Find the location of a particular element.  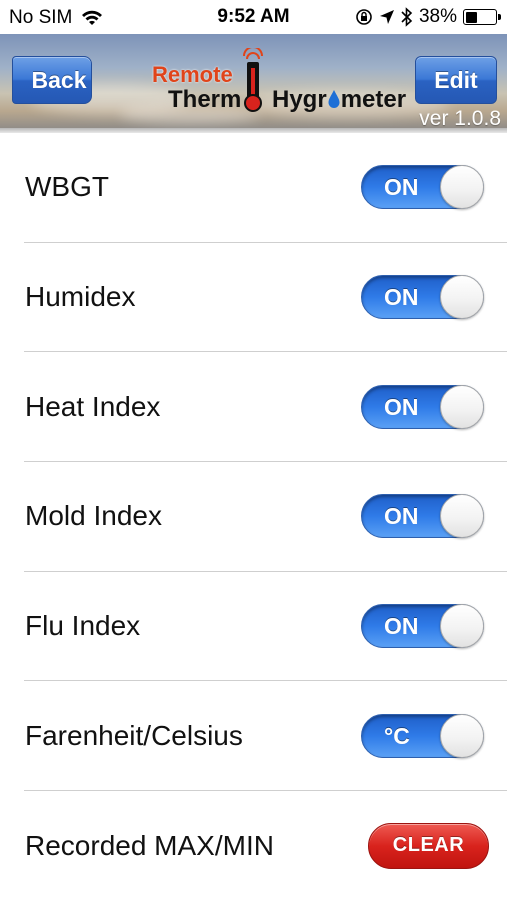

battery-icon is located at coordinates (482, 17).